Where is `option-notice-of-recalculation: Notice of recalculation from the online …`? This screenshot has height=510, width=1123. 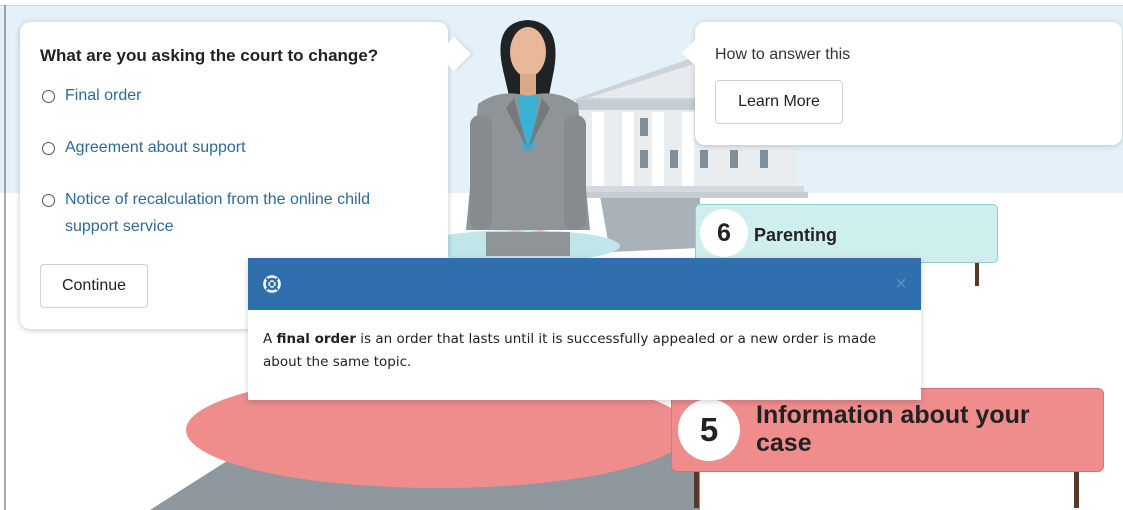
option-notice-of-recalculation: Notice of recalculation from the online … is located at coordinates (233, 215).